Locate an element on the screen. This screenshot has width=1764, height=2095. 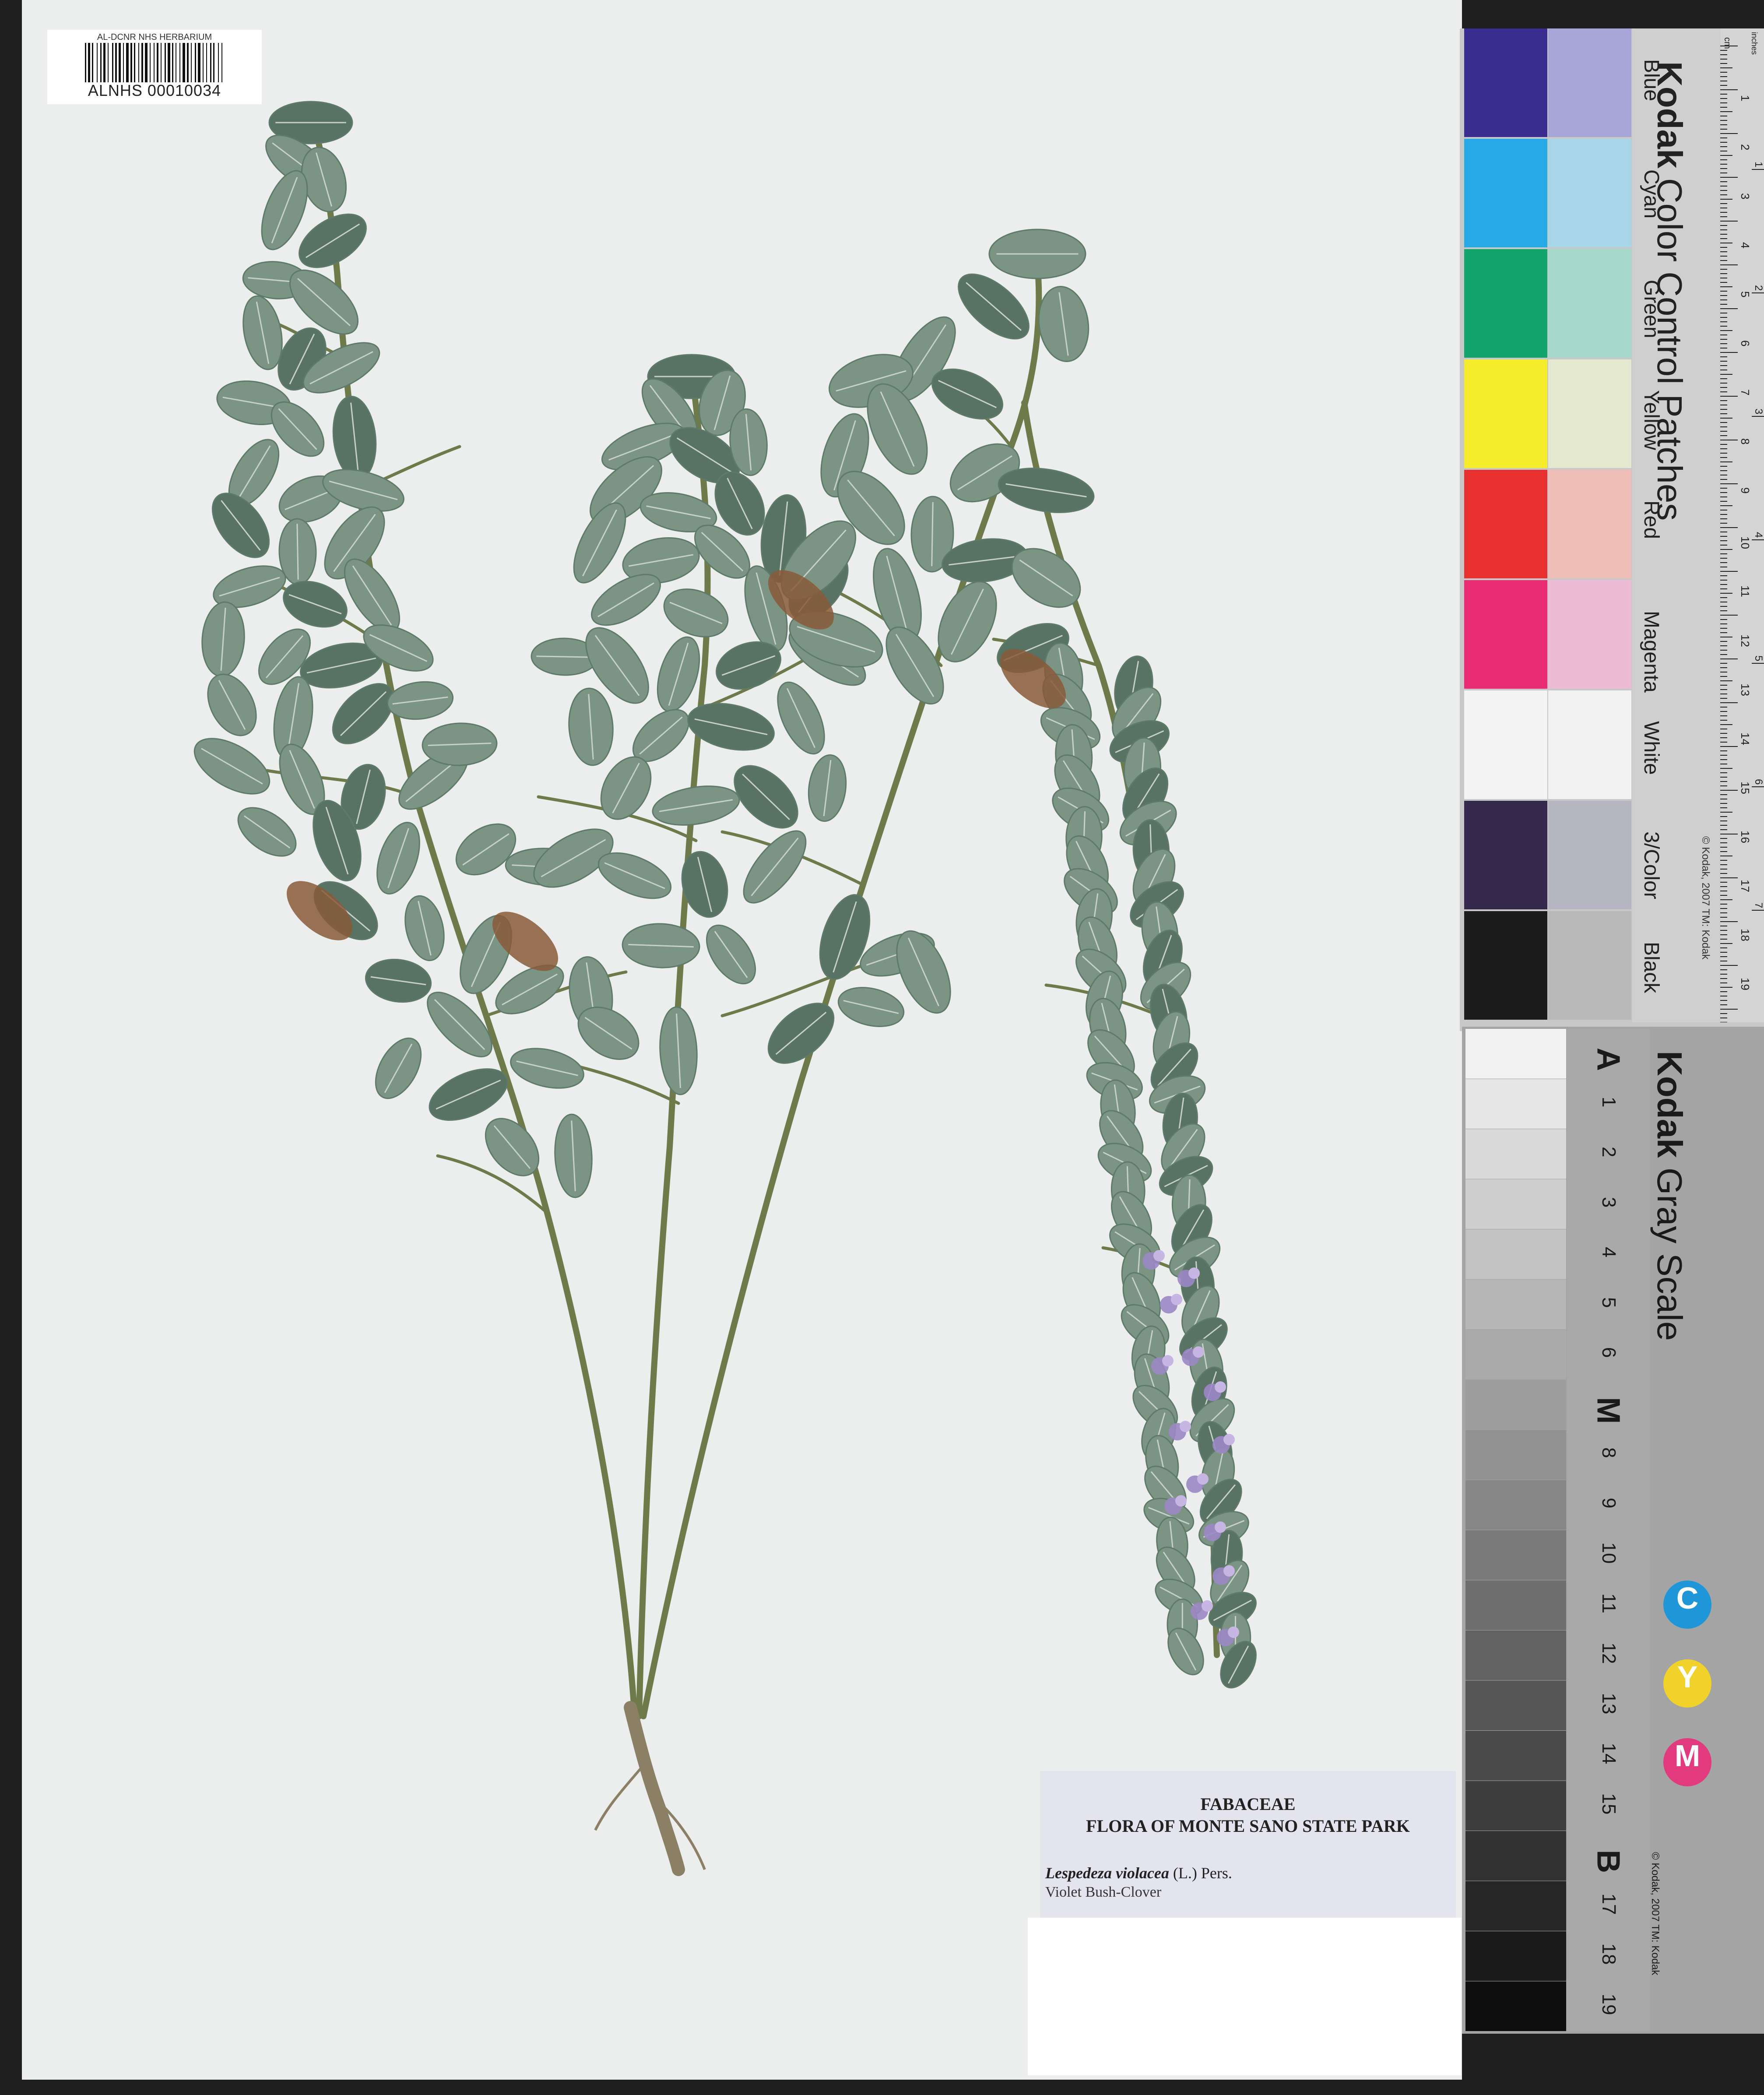
ruler-cm-label: 8 is located at coordinates (1746, 441).